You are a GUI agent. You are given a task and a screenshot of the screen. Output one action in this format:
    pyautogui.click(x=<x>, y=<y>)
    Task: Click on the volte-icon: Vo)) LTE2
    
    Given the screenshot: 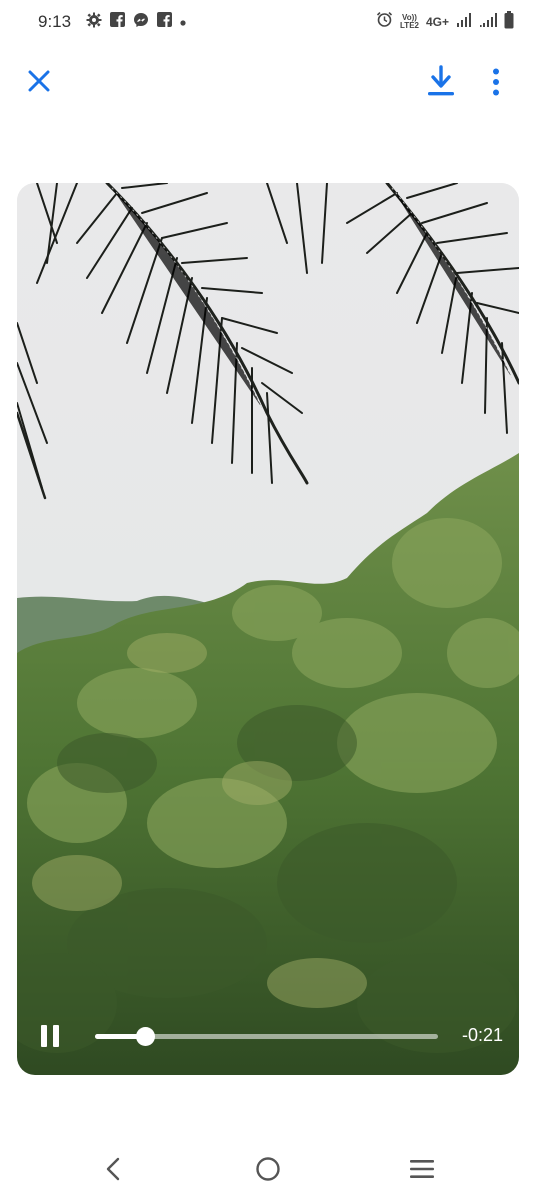 What is the action you would take?
    pyautogui.click(x=409, y=22)
    